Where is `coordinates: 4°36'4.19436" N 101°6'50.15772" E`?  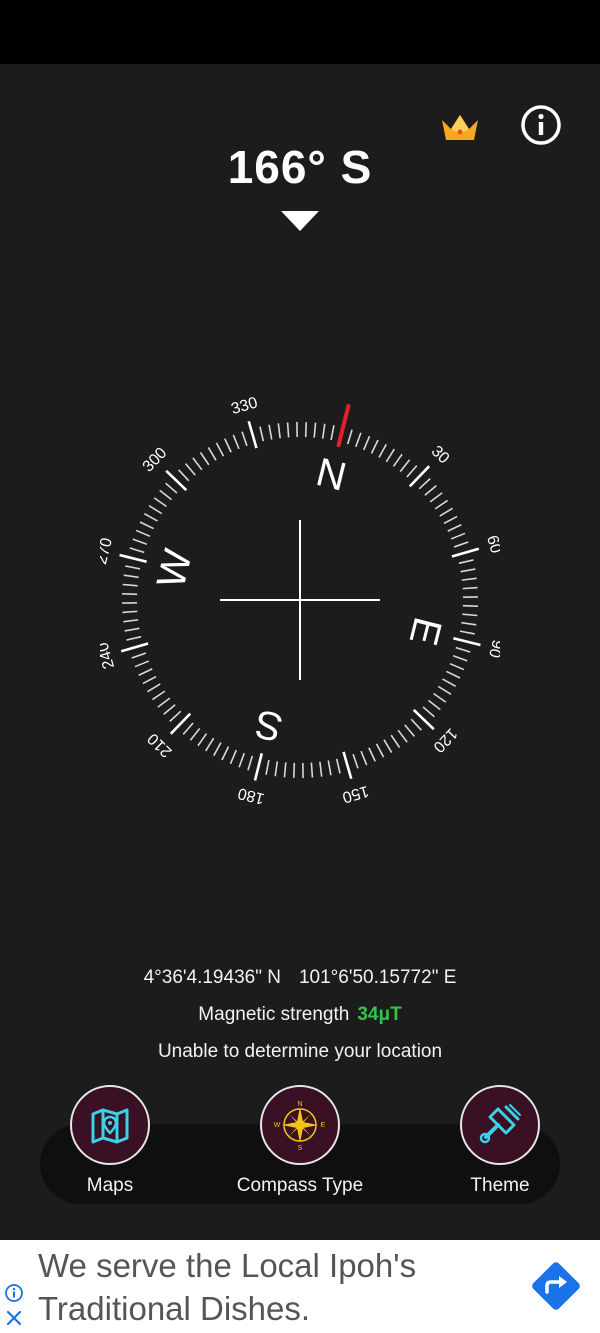 coordinates: 4°36'4.19436" N 101°6'50.15772" E is located at coordinates (300, 978).